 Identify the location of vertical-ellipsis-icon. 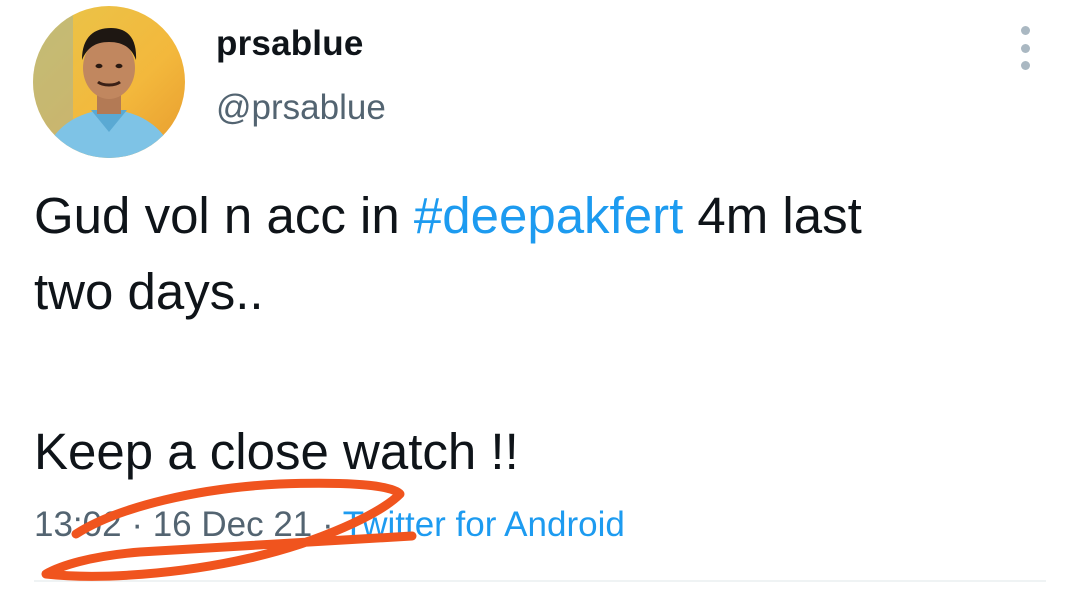
(1025, 48).